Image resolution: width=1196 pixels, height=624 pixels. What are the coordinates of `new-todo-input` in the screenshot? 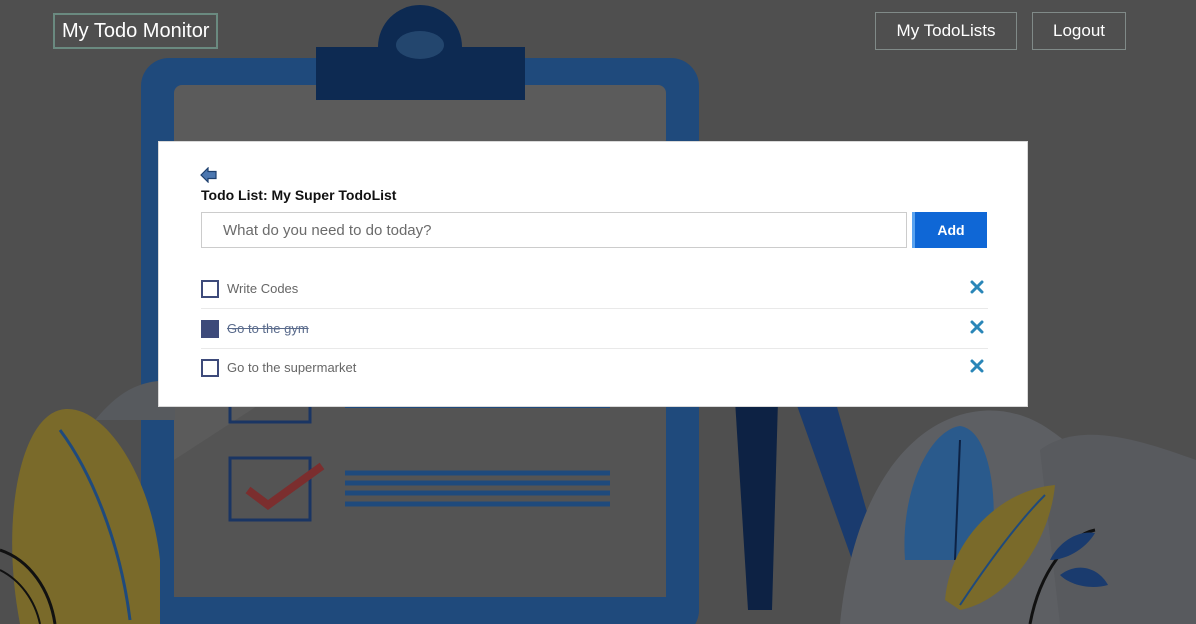 It's located at (554, 230).